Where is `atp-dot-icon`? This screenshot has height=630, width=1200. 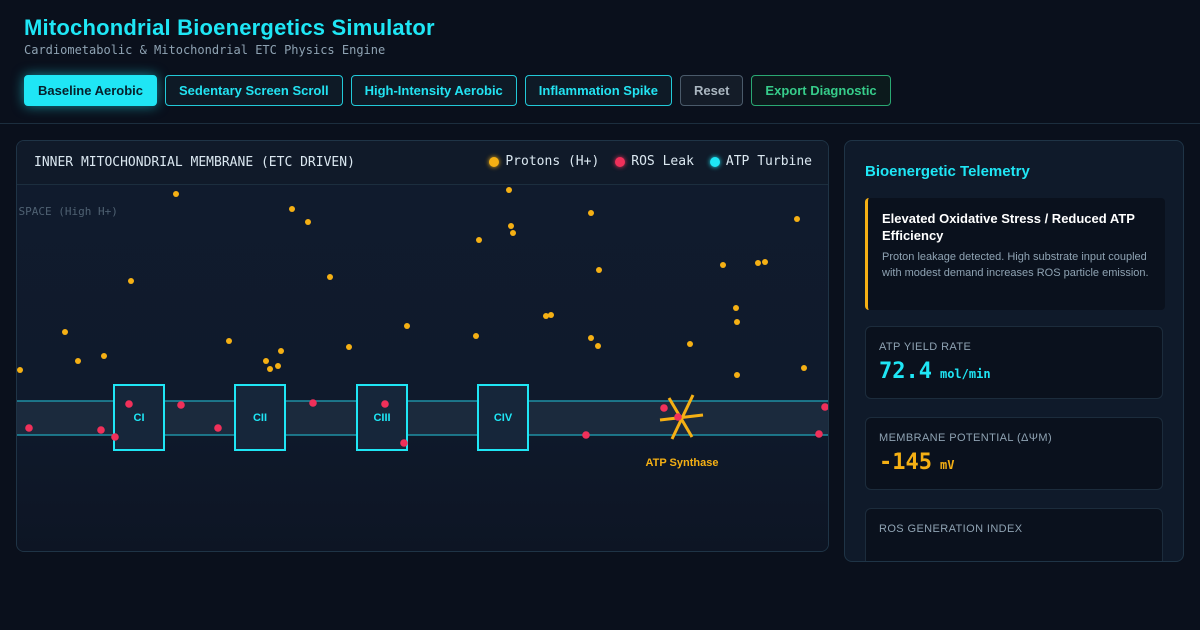
atp-dot-icon is located at coordinates (714, 161).